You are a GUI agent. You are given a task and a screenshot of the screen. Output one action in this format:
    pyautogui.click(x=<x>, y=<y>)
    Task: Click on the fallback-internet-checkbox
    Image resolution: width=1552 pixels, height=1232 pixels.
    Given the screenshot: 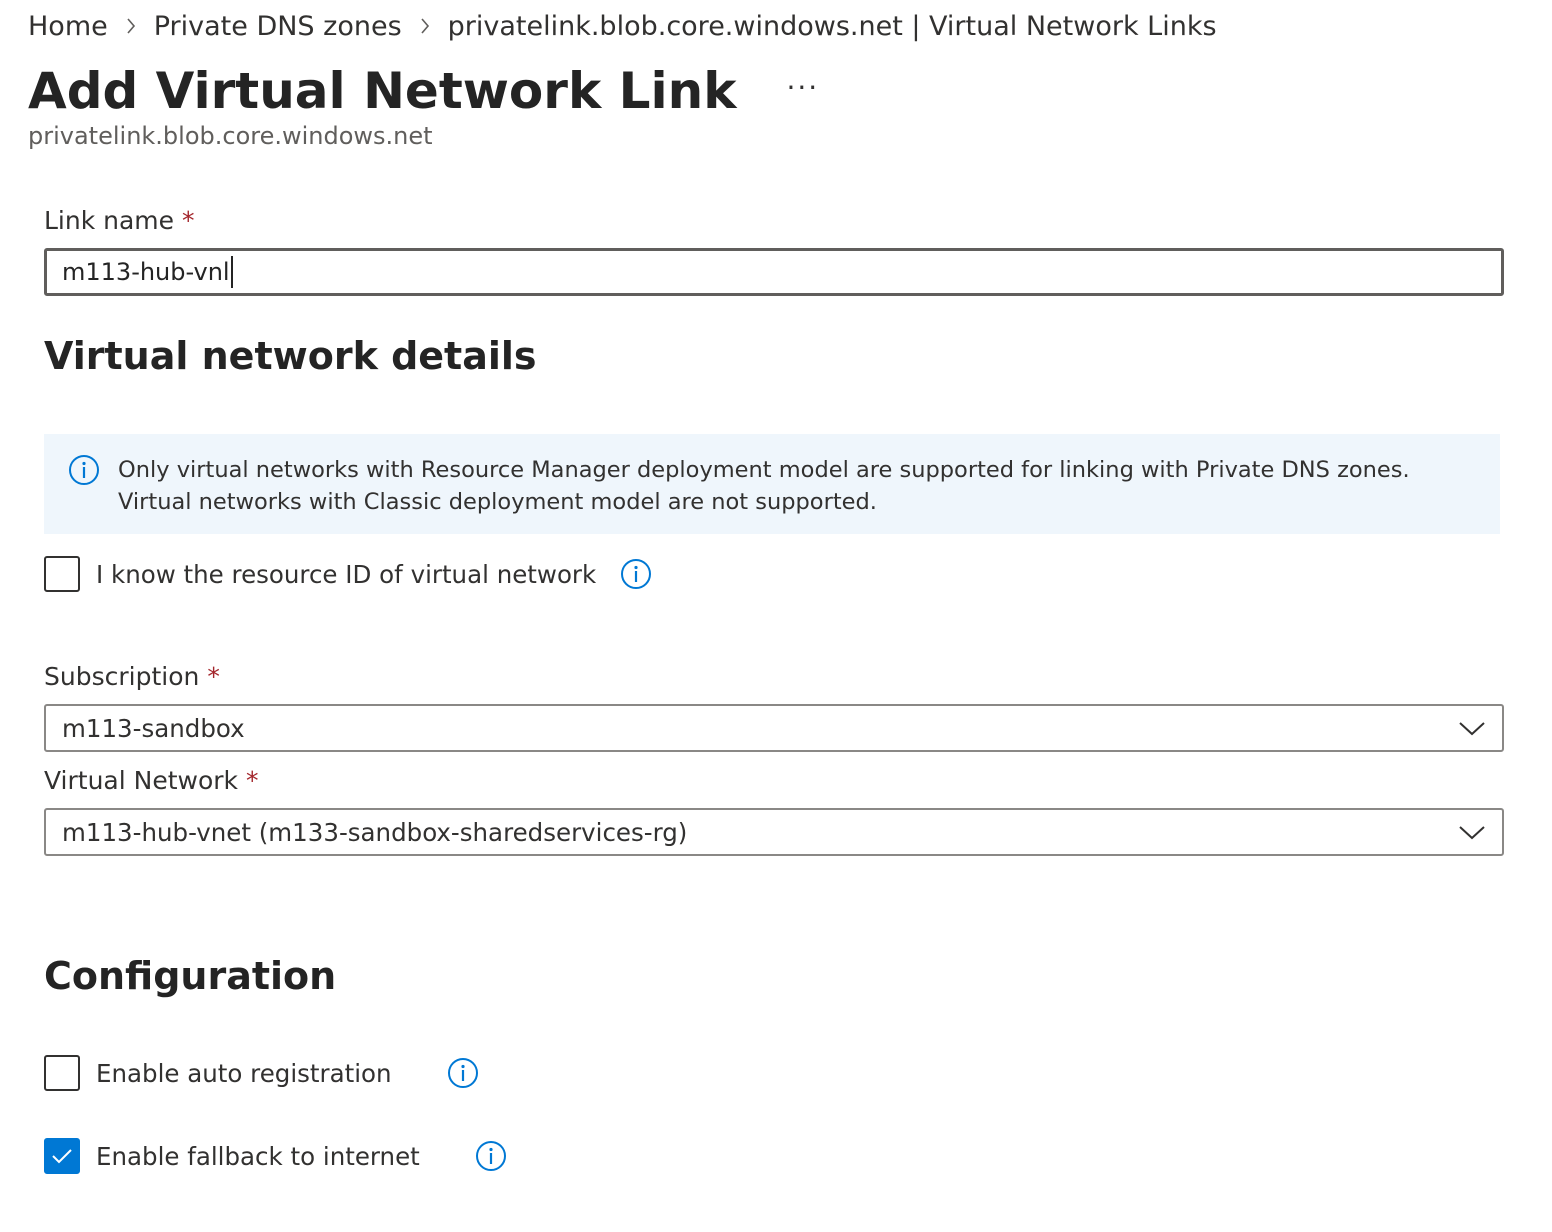 What is the action you would take?
    pyautogui.click(x=62, y=1156)
    